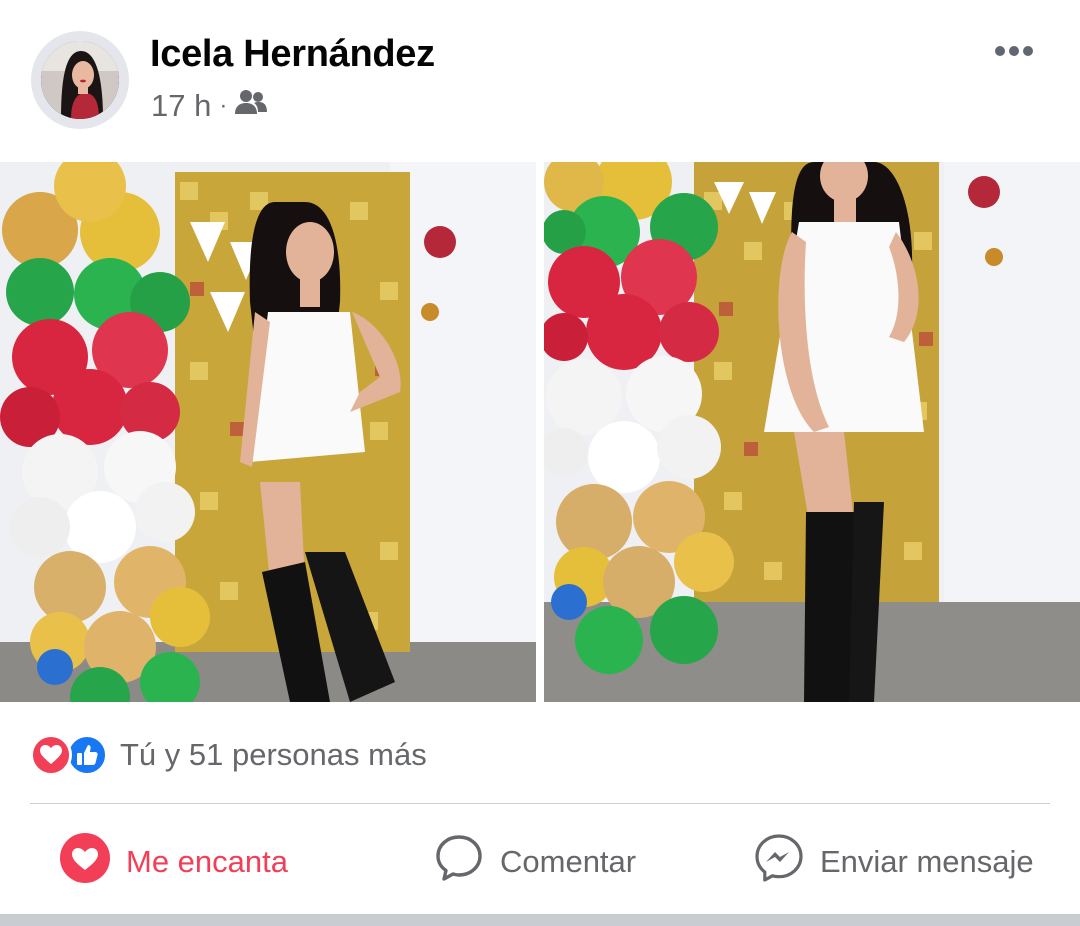 The image size is (1080, 926). I want to click on send-message-button: Enviar mensaje, so click(894, 862).